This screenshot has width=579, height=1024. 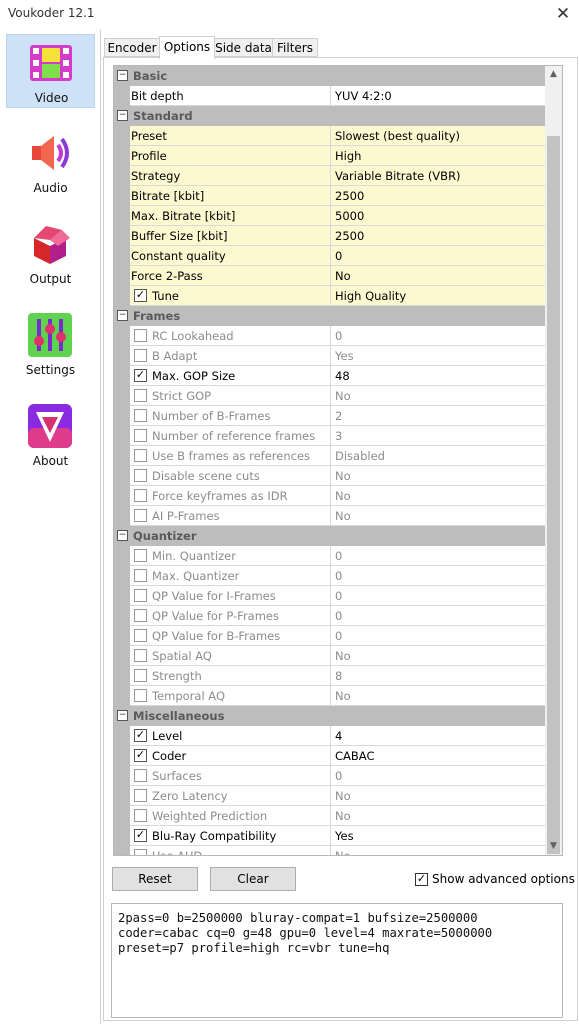 I want to click on property-value-cell: Slowest (best quality), so click(x=439, y=136).